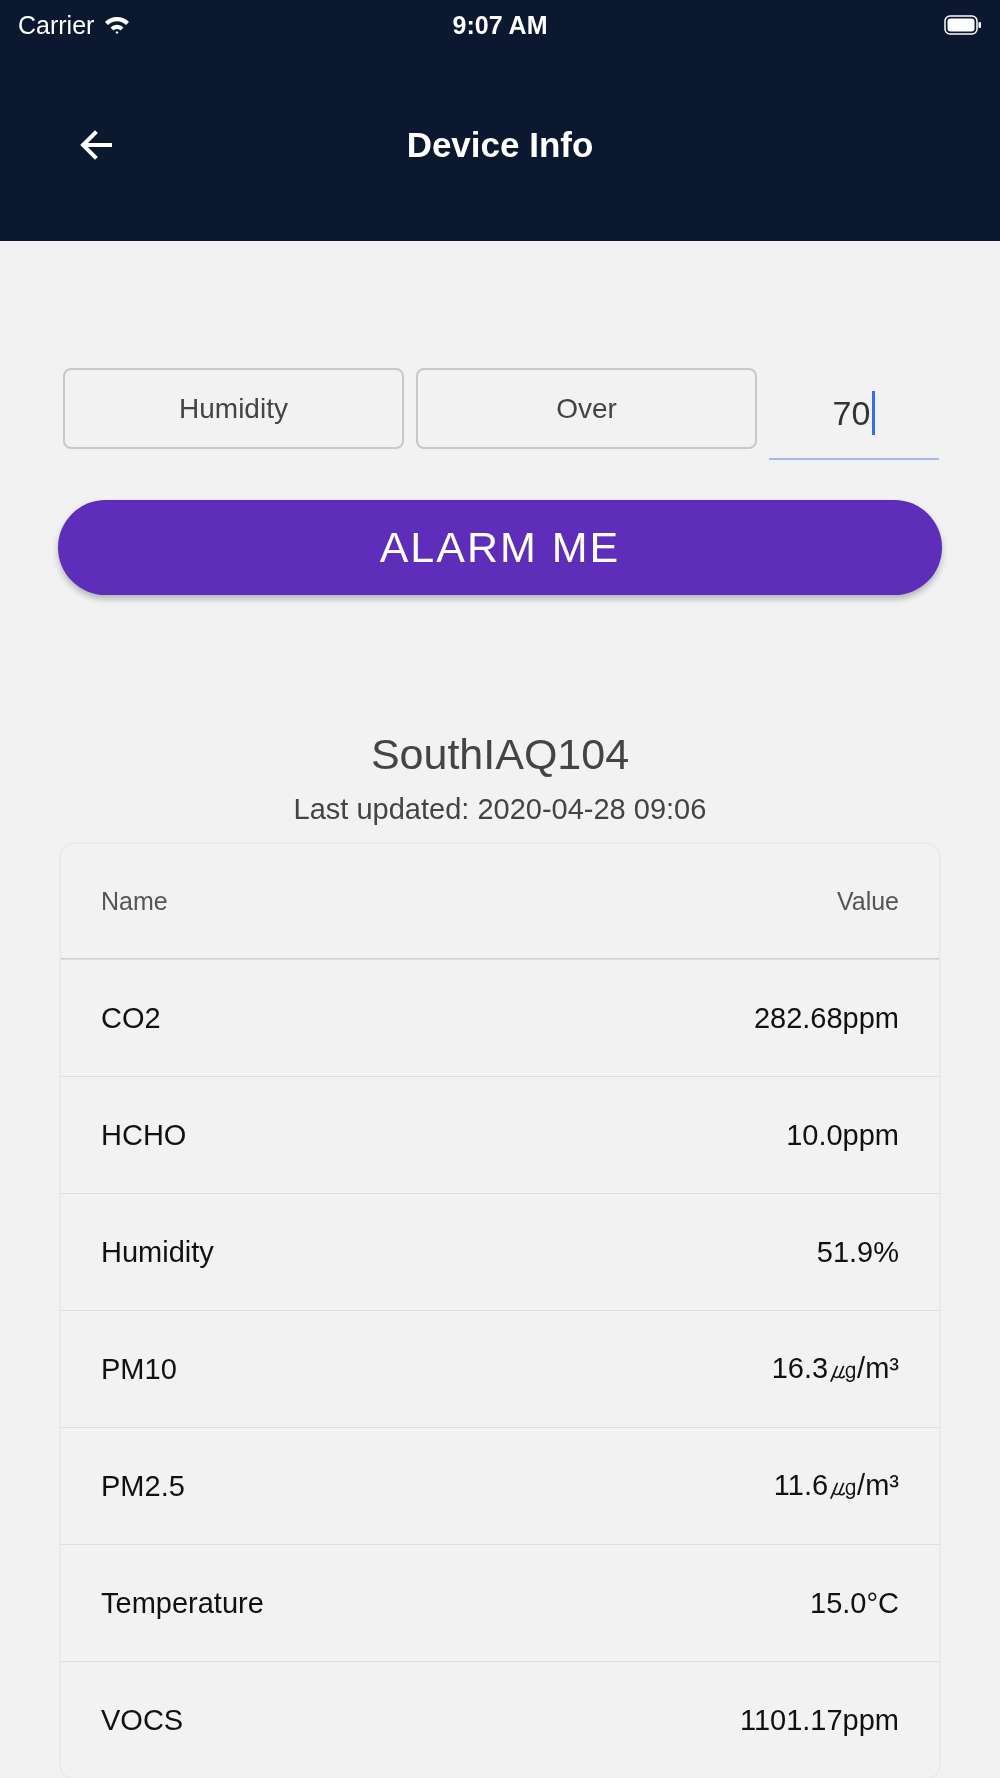 The width and height of the screenshot is (1000, 1778). Describe the element at coordinates (117, 25) in the screenshot. I see `wifi-icon` at that location.